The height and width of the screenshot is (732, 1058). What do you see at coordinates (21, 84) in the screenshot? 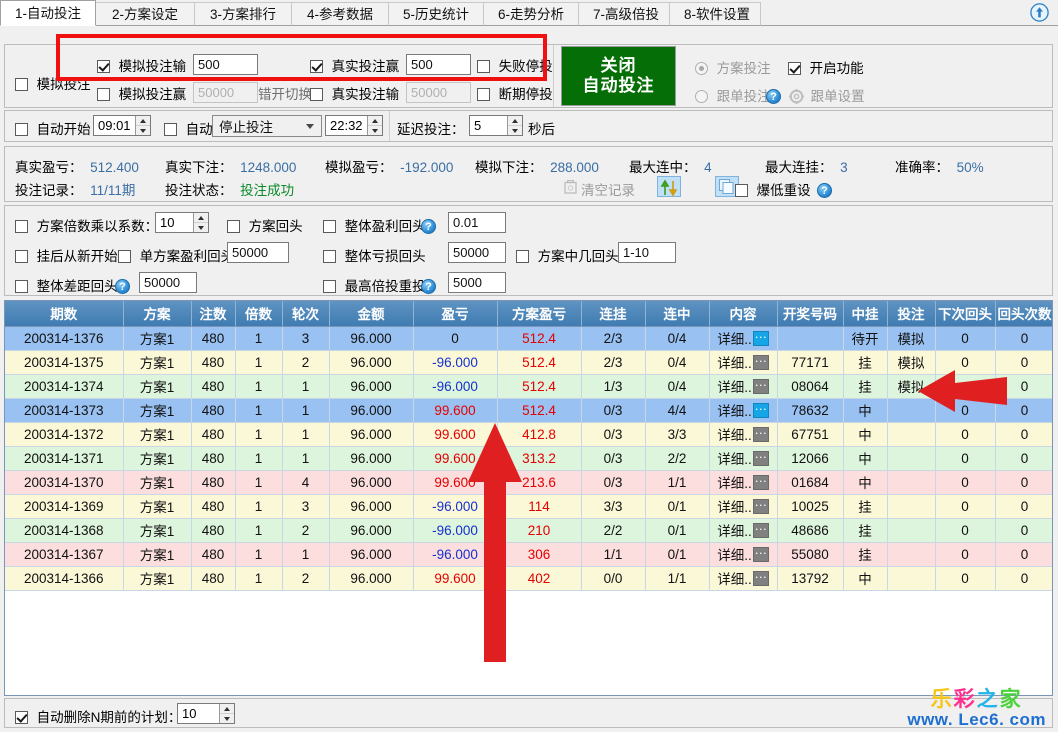
I see `sim-bet-checkbox` at bounding box center [21, 84].